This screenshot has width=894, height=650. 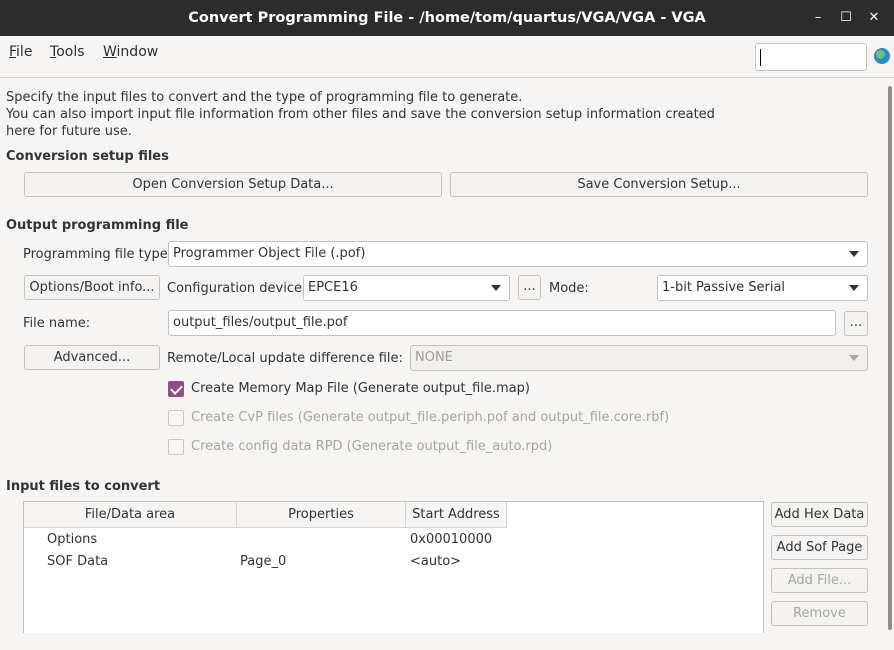 I want to click on remove-button: Remove, so click(x=819, y=613).